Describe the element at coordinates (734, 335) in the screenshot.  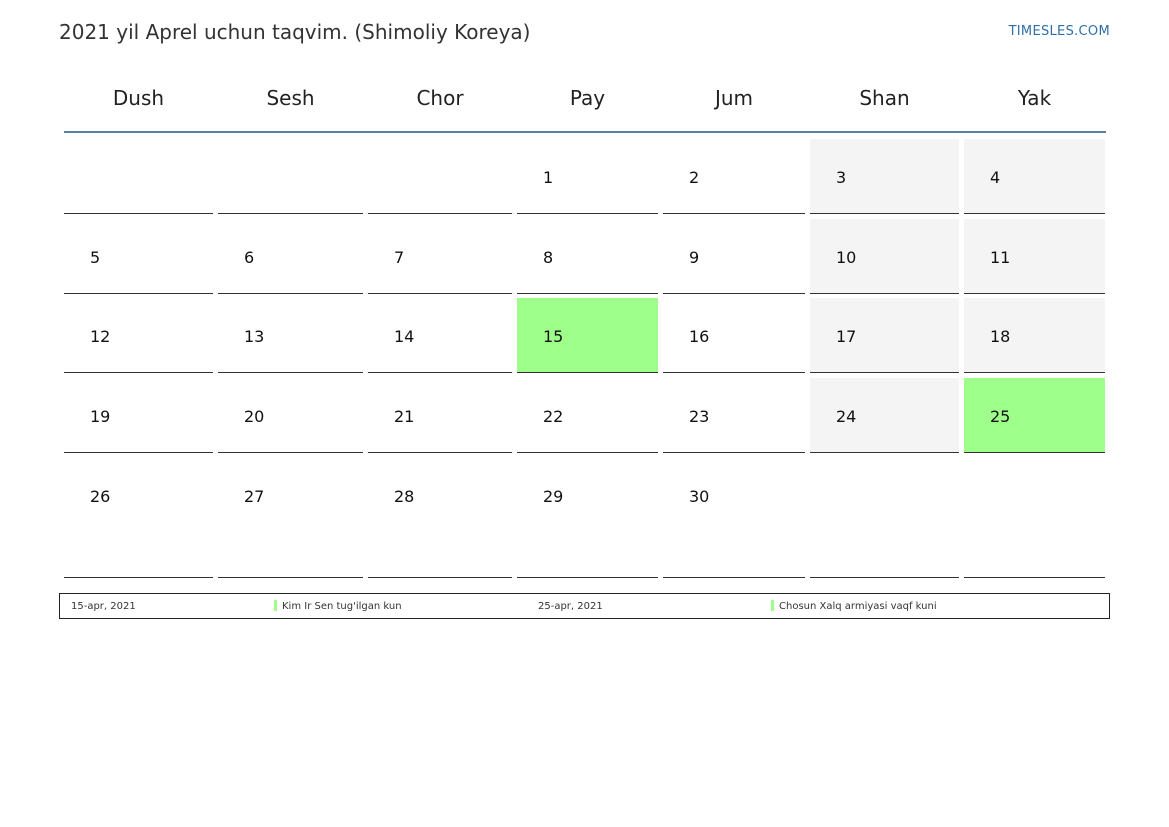
I see `day-cell-16: 16` at that location.